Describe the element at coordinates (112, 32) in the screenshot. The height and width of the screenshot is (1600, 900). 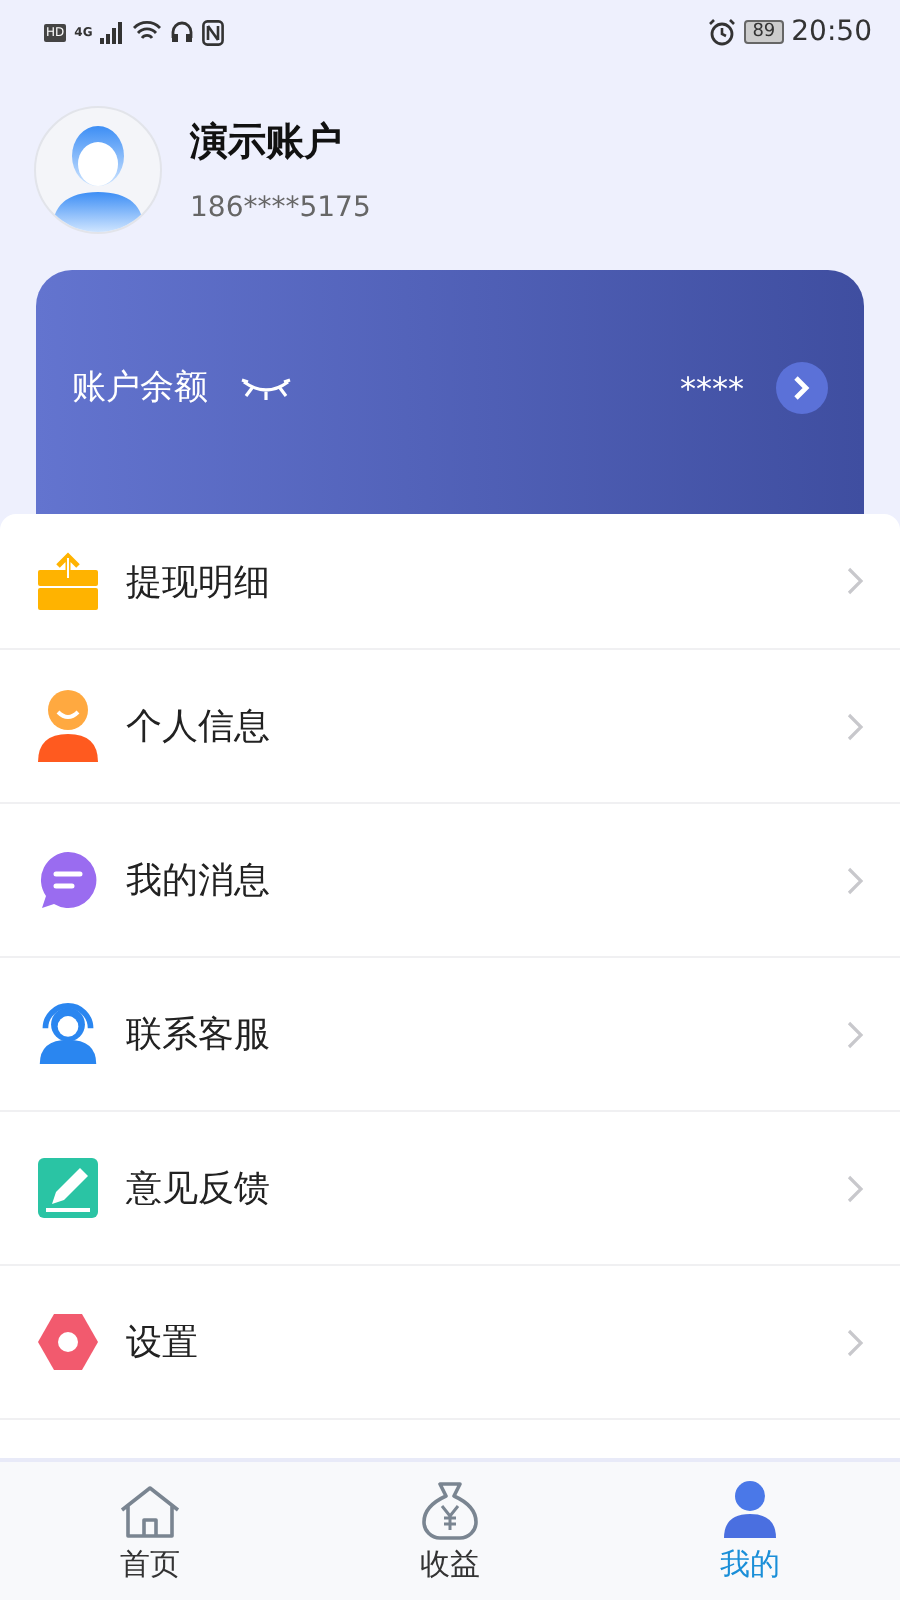
I see `signal-icon` at that location.